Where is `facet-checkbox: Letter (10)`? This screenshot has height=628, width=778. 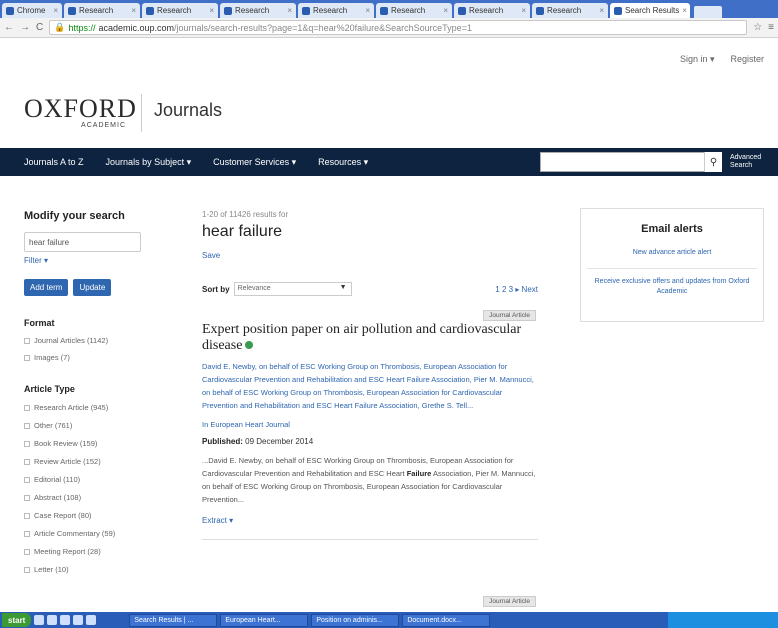
facet-checkbox: Letter (10) is located at coordinates (86, 569).